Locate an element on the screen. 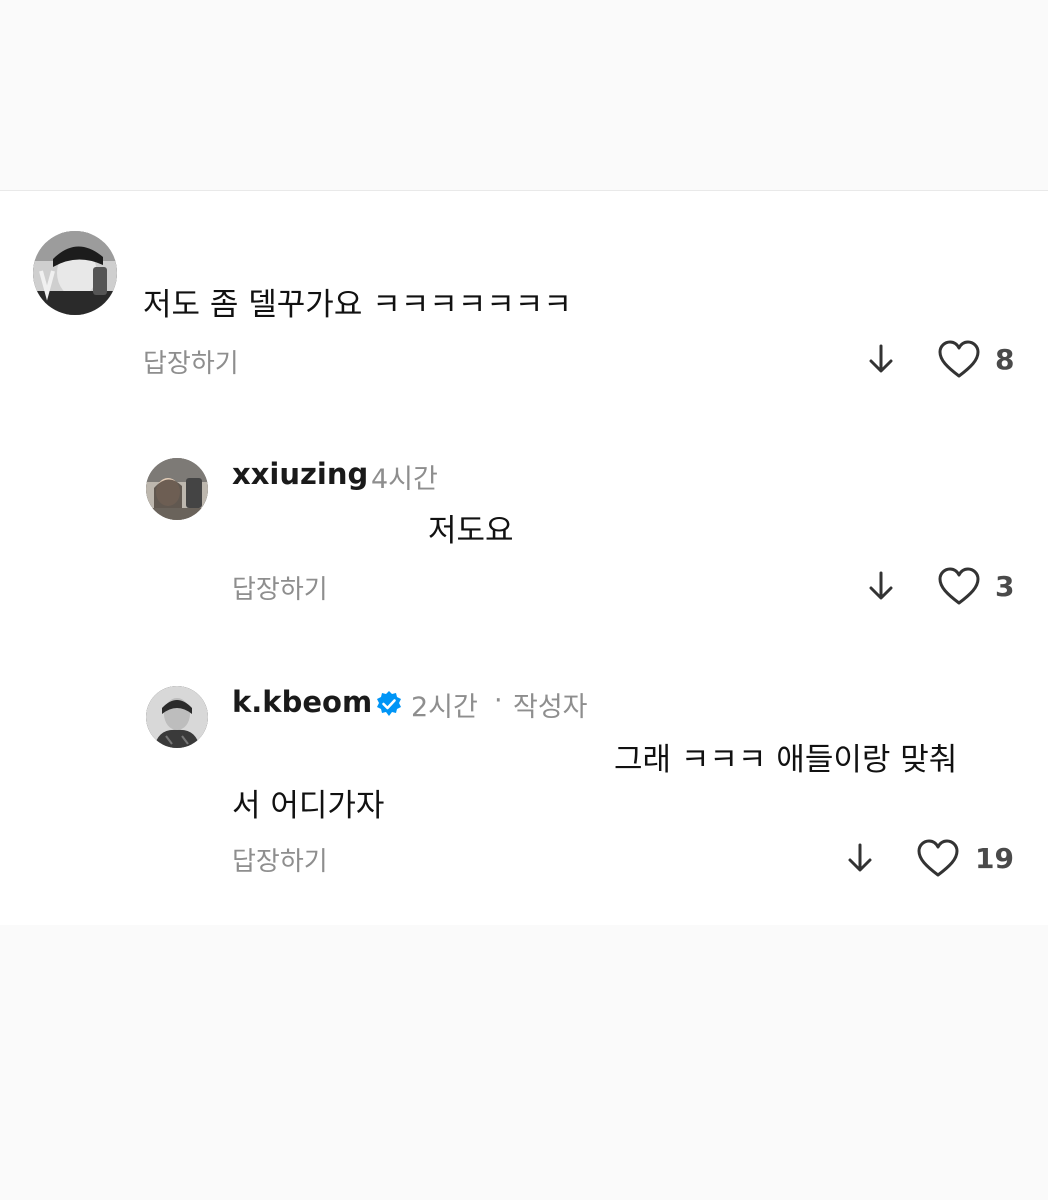  author-tag: 작성자 is located at coordinates (550, 707).